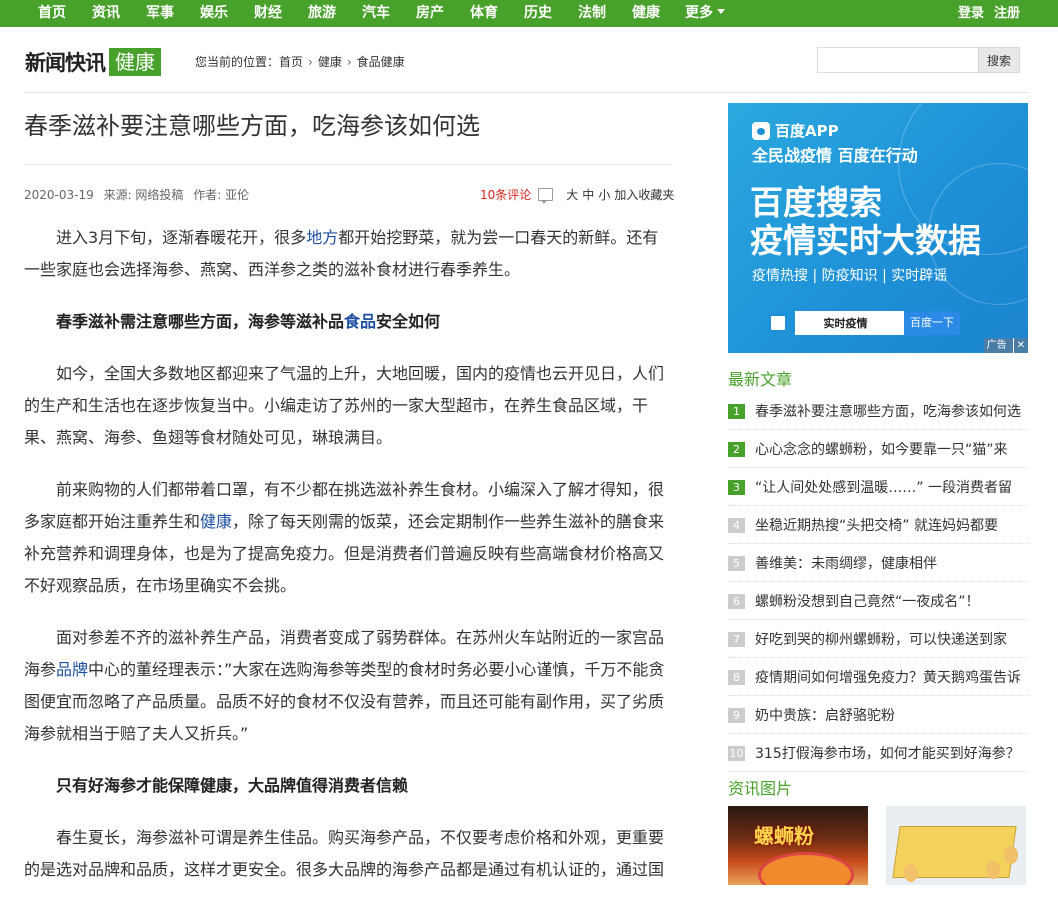  I want to click on heading-text: 安全如何, so click(408, 321).